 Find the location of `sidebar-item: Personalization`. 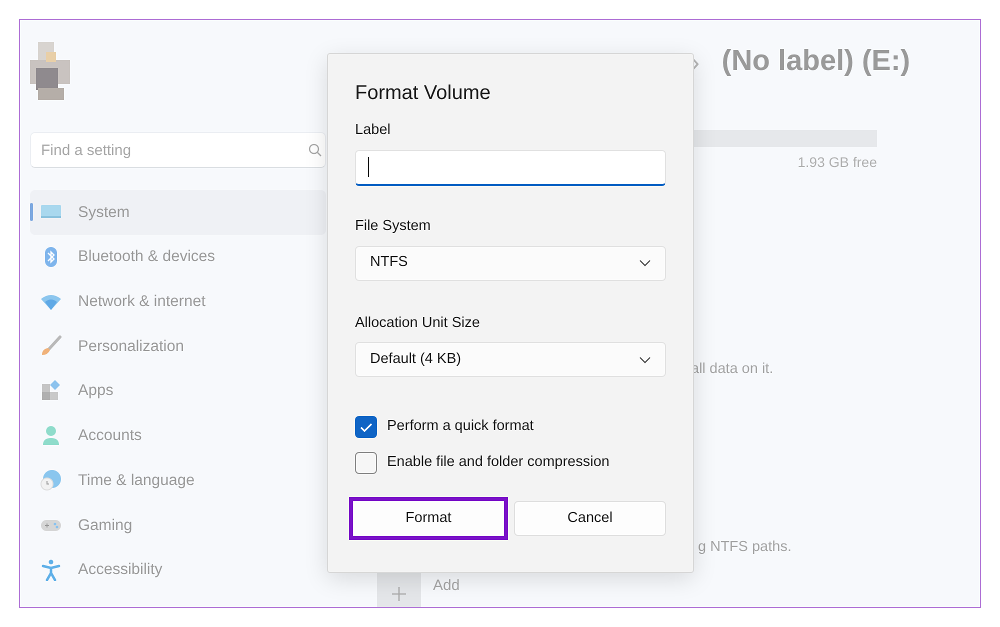

sidebar-item: Personalization is located at coordinates (178, 346).